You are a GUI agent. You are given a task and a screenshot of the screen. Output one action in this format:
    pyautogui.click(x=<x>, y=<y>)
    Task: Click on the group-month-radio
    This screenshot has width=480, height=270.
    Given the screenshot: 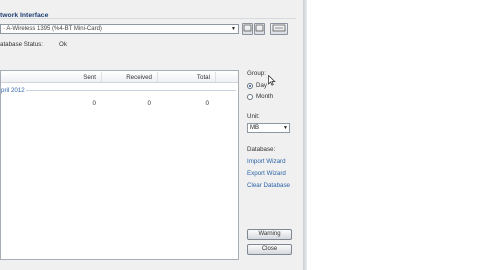 What is the action you would take?
    pyautogui.click(x=250, y=97)
    